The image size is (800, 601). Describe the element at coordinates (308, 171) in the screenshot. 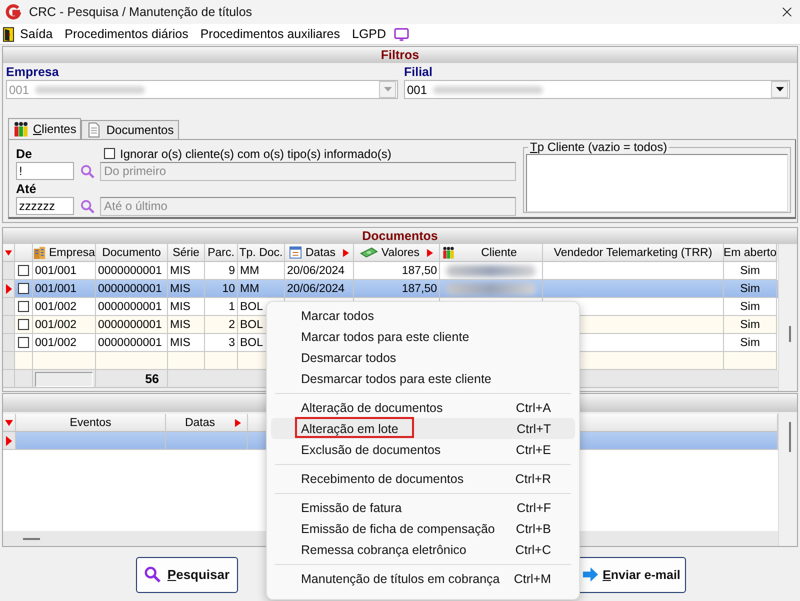

I see `description-field: Do primeiro` at that location.